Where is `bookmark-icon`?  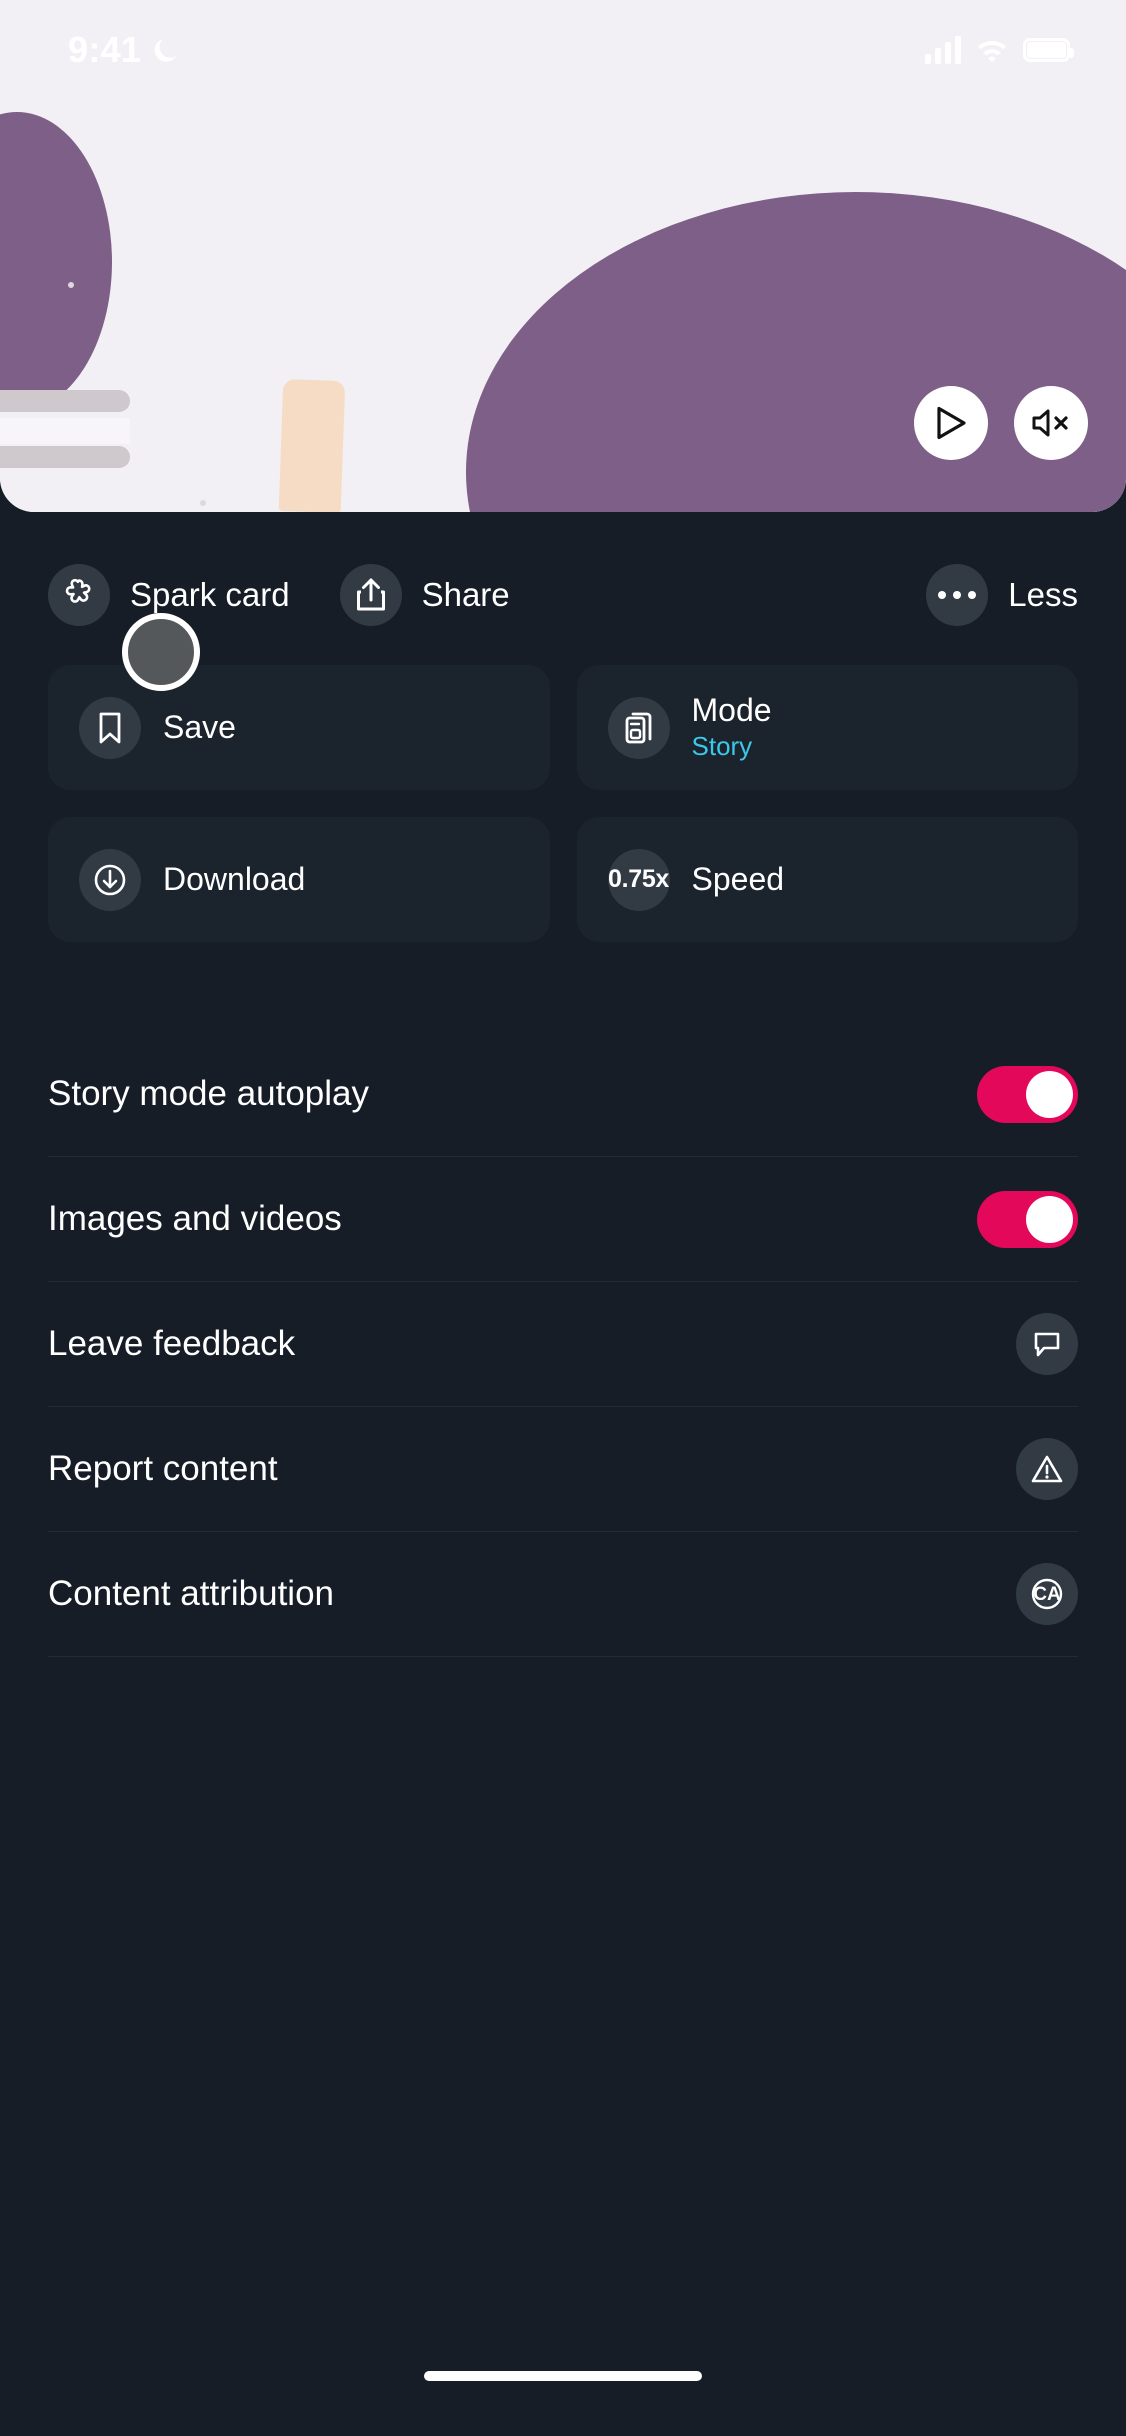
bookmark-icon is located at coordinates (110, 727).